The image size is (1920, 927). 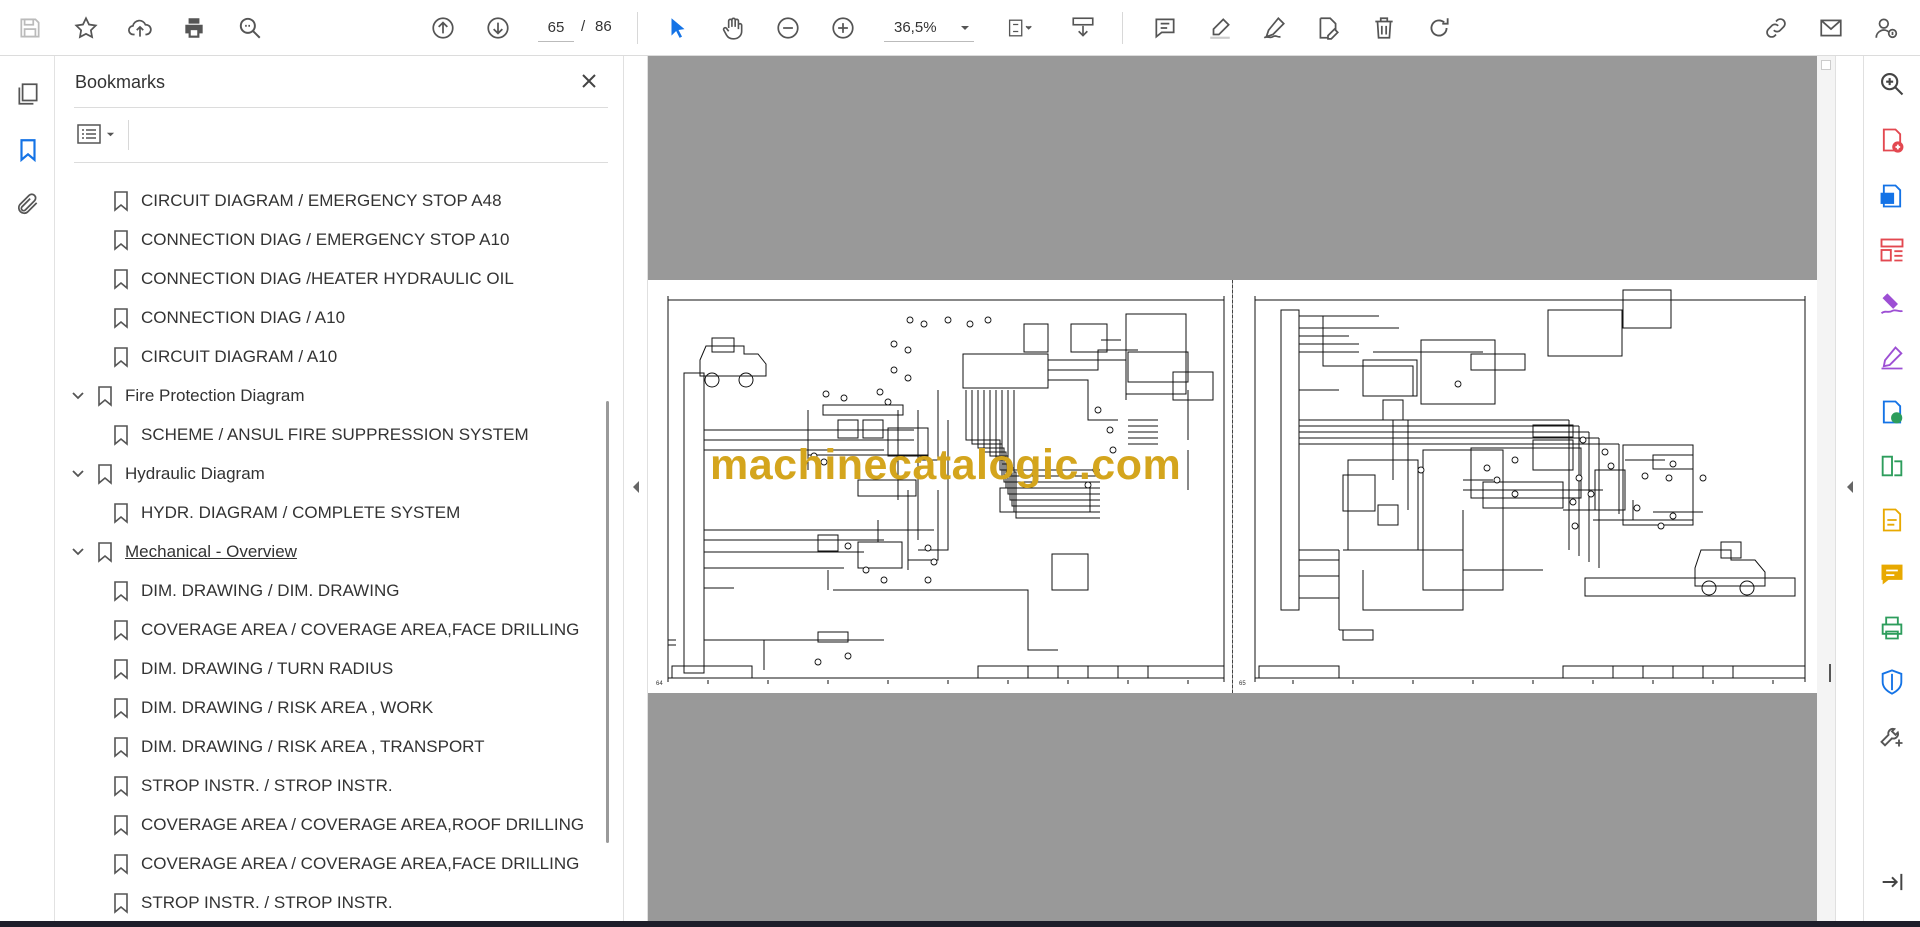 What do you see at coordinates (1220, 28) in the screenshot?
I see `highlight-icon` at bounding box center [1220, 28].